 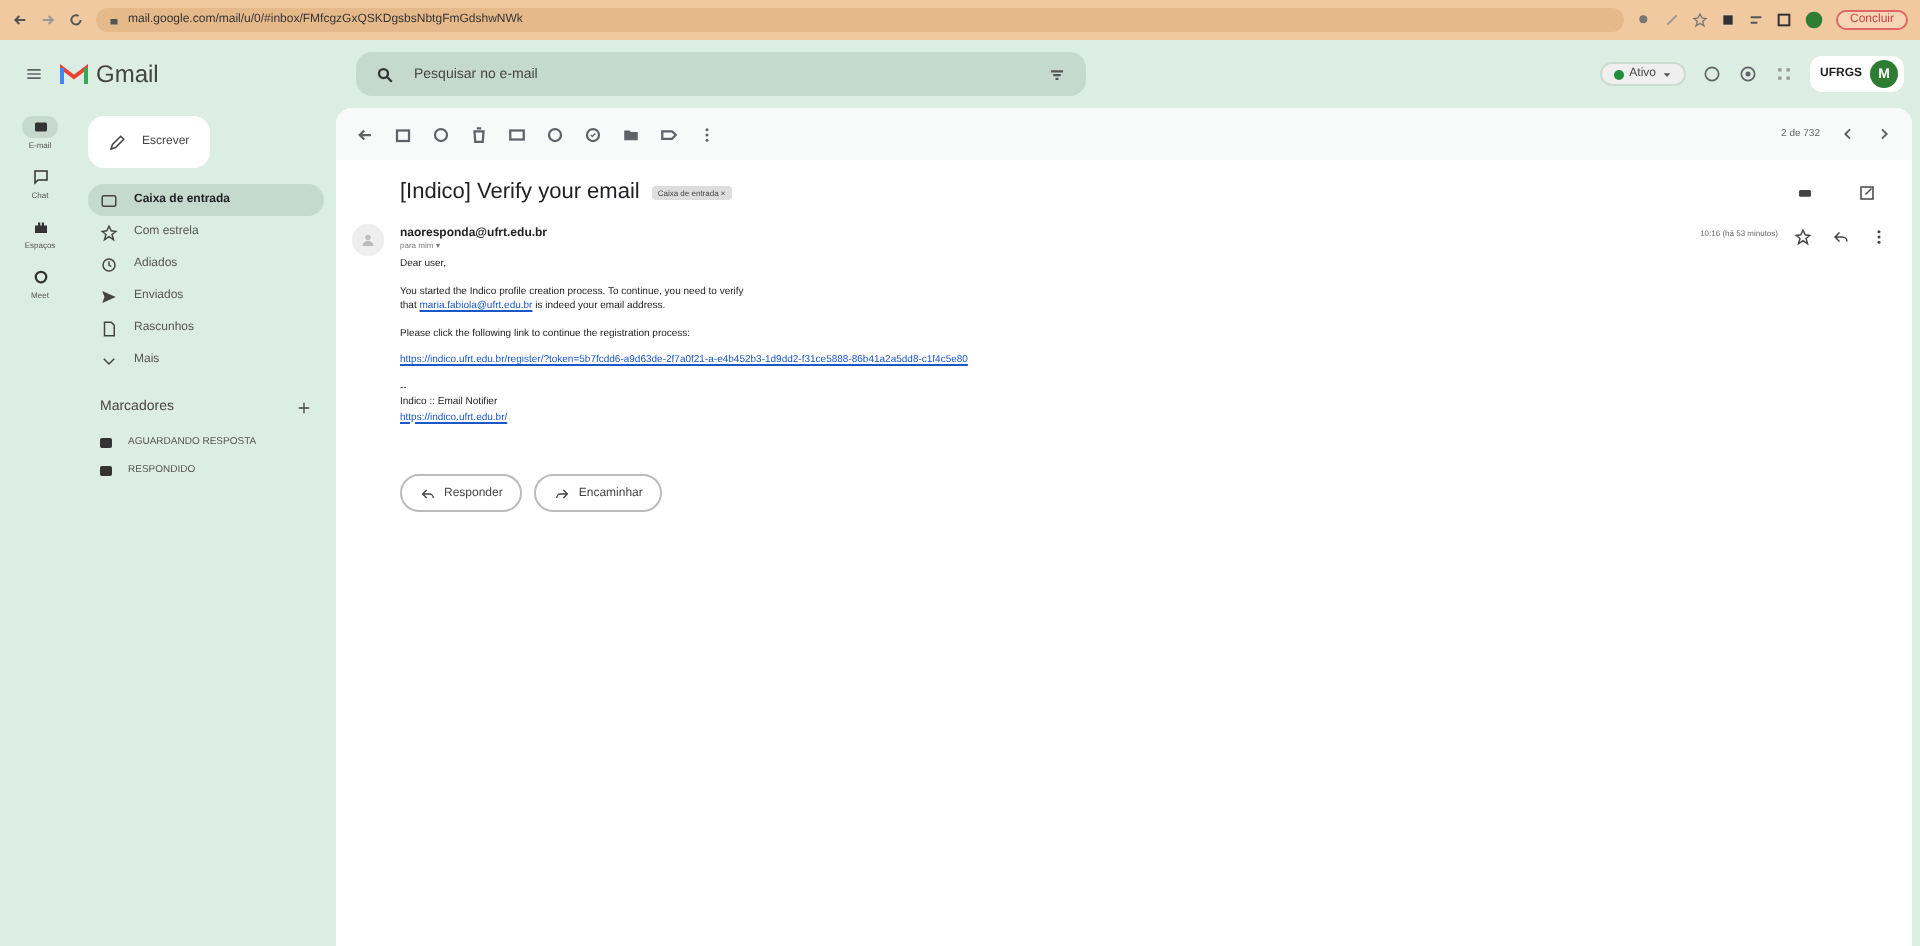 I want to click on task-icon, so click(x=593, y=134).